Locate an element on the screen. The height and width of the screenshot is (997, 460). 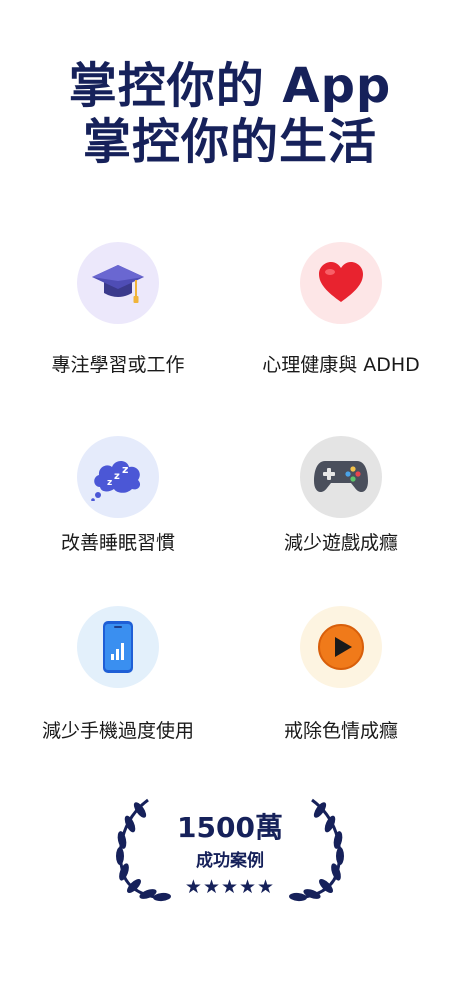
heart-icon is located at coordinates (341, 282).